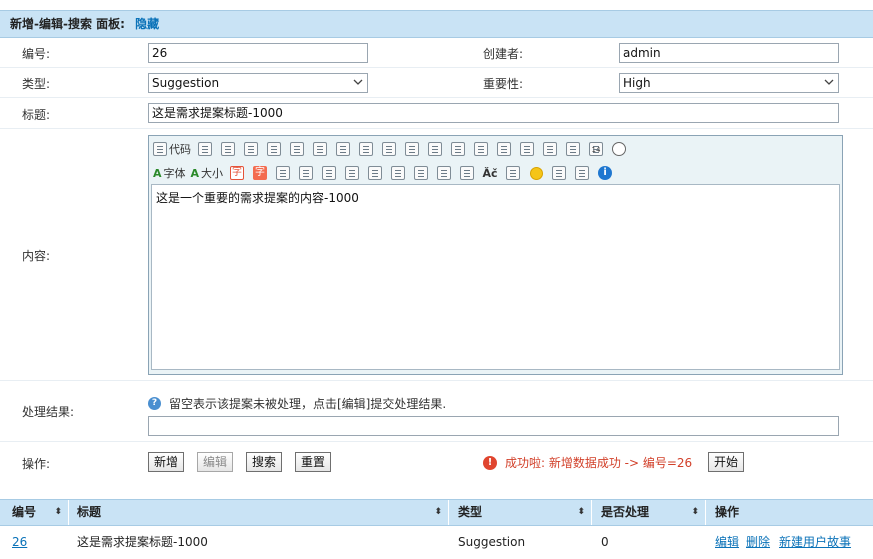 Image resolution: width=873 pixels, height=559 pixels. What do you see at coordinates (829, 82) in the screenshot?
I see `chevron-down-icon` at bounding box center [829, 82].